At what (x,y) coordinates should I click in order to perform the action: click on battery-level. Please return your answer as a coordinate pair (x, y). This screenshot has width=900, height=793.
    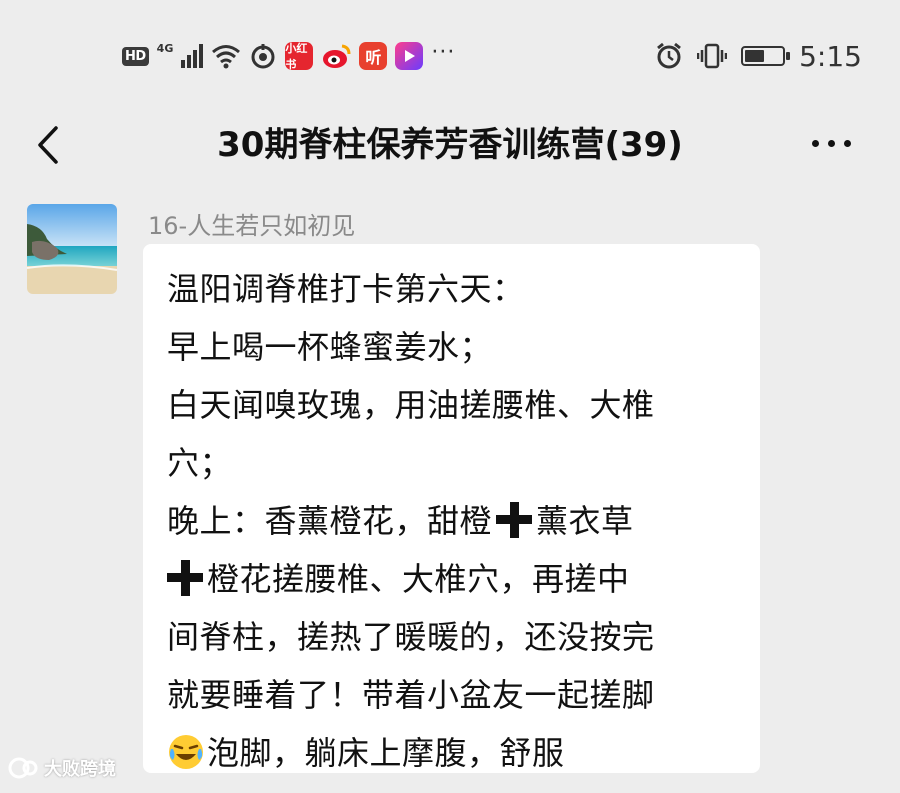
    Looking at the image, I should click on (755, 56).